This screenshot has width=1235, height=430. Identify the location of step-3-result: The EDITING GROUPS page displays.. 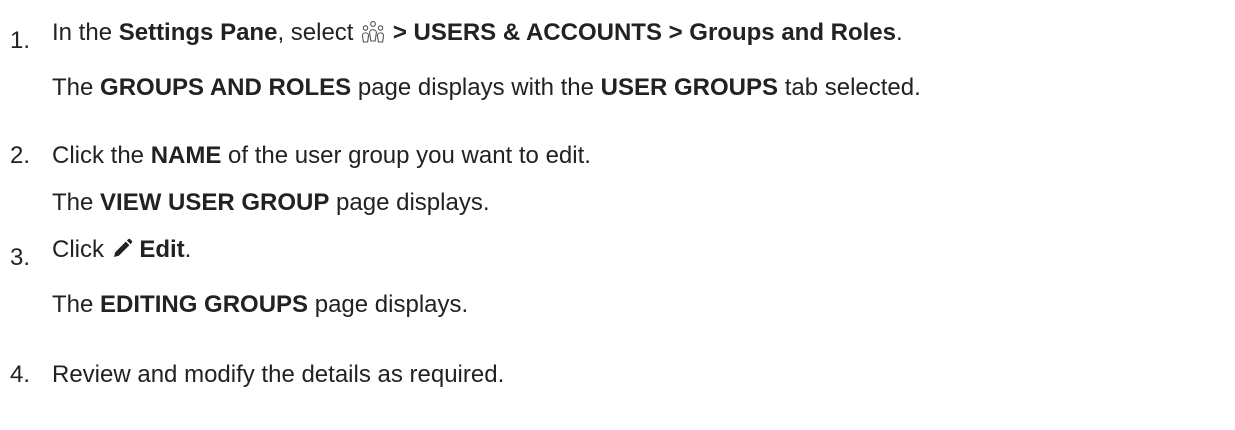
(260, 304).